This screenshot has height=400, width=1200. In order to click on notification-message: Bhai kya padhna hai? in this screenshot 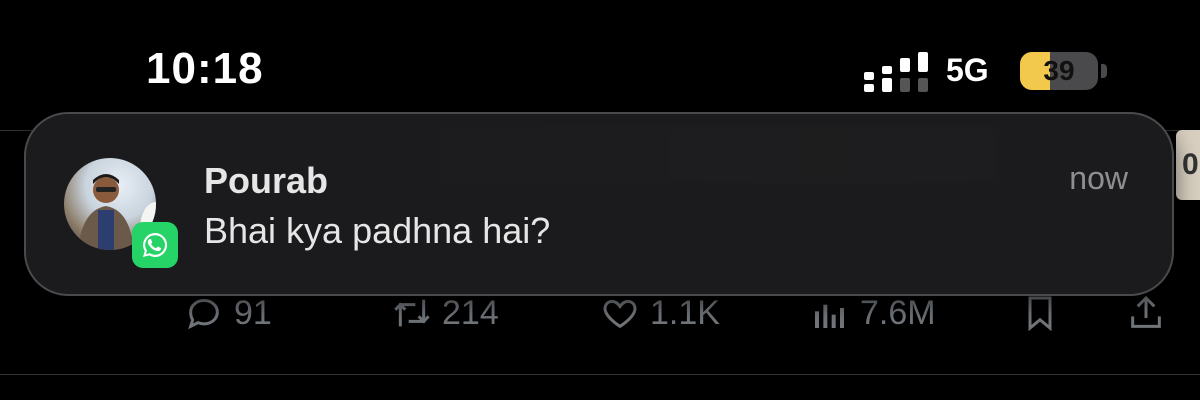, I will do `click(377, 230)`.